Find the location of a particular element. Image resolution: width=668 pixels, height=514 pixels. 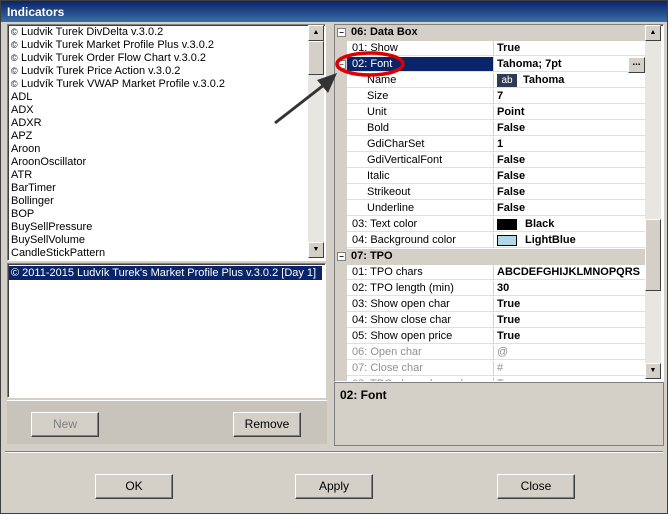

property-row: Bold False is located at coordinates (490, 129).